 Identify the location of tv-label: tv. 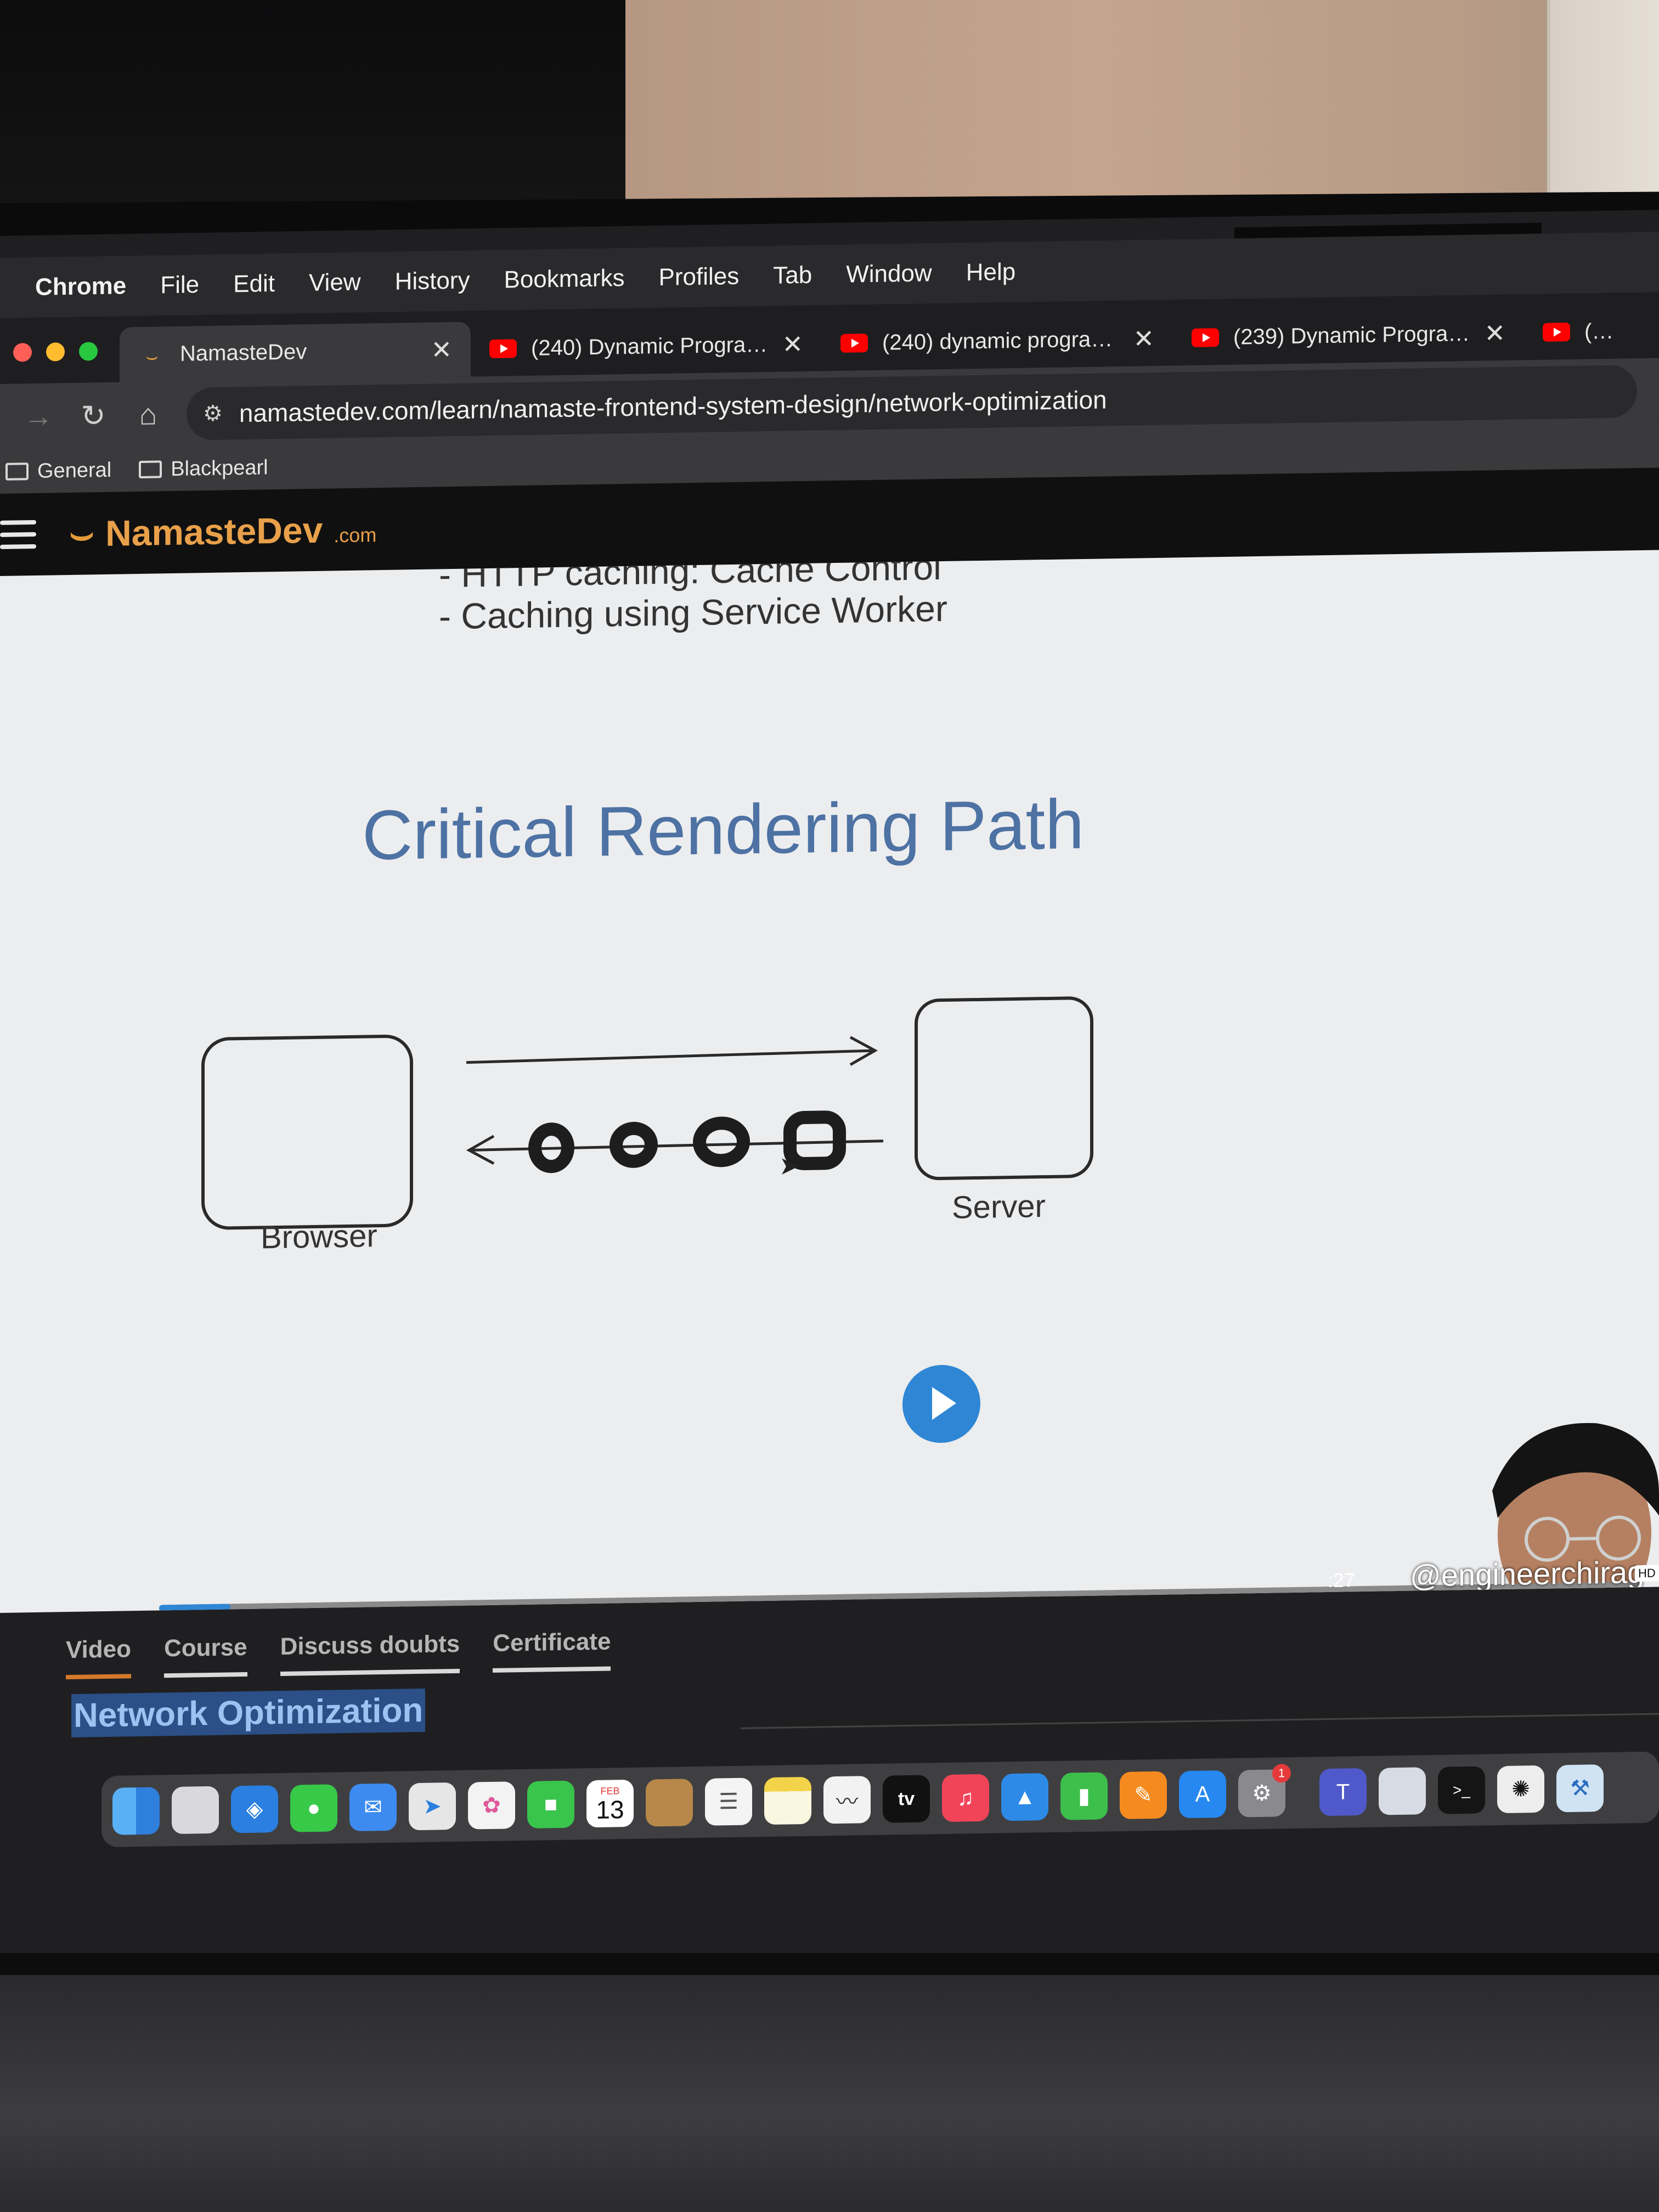
(907, 1799).